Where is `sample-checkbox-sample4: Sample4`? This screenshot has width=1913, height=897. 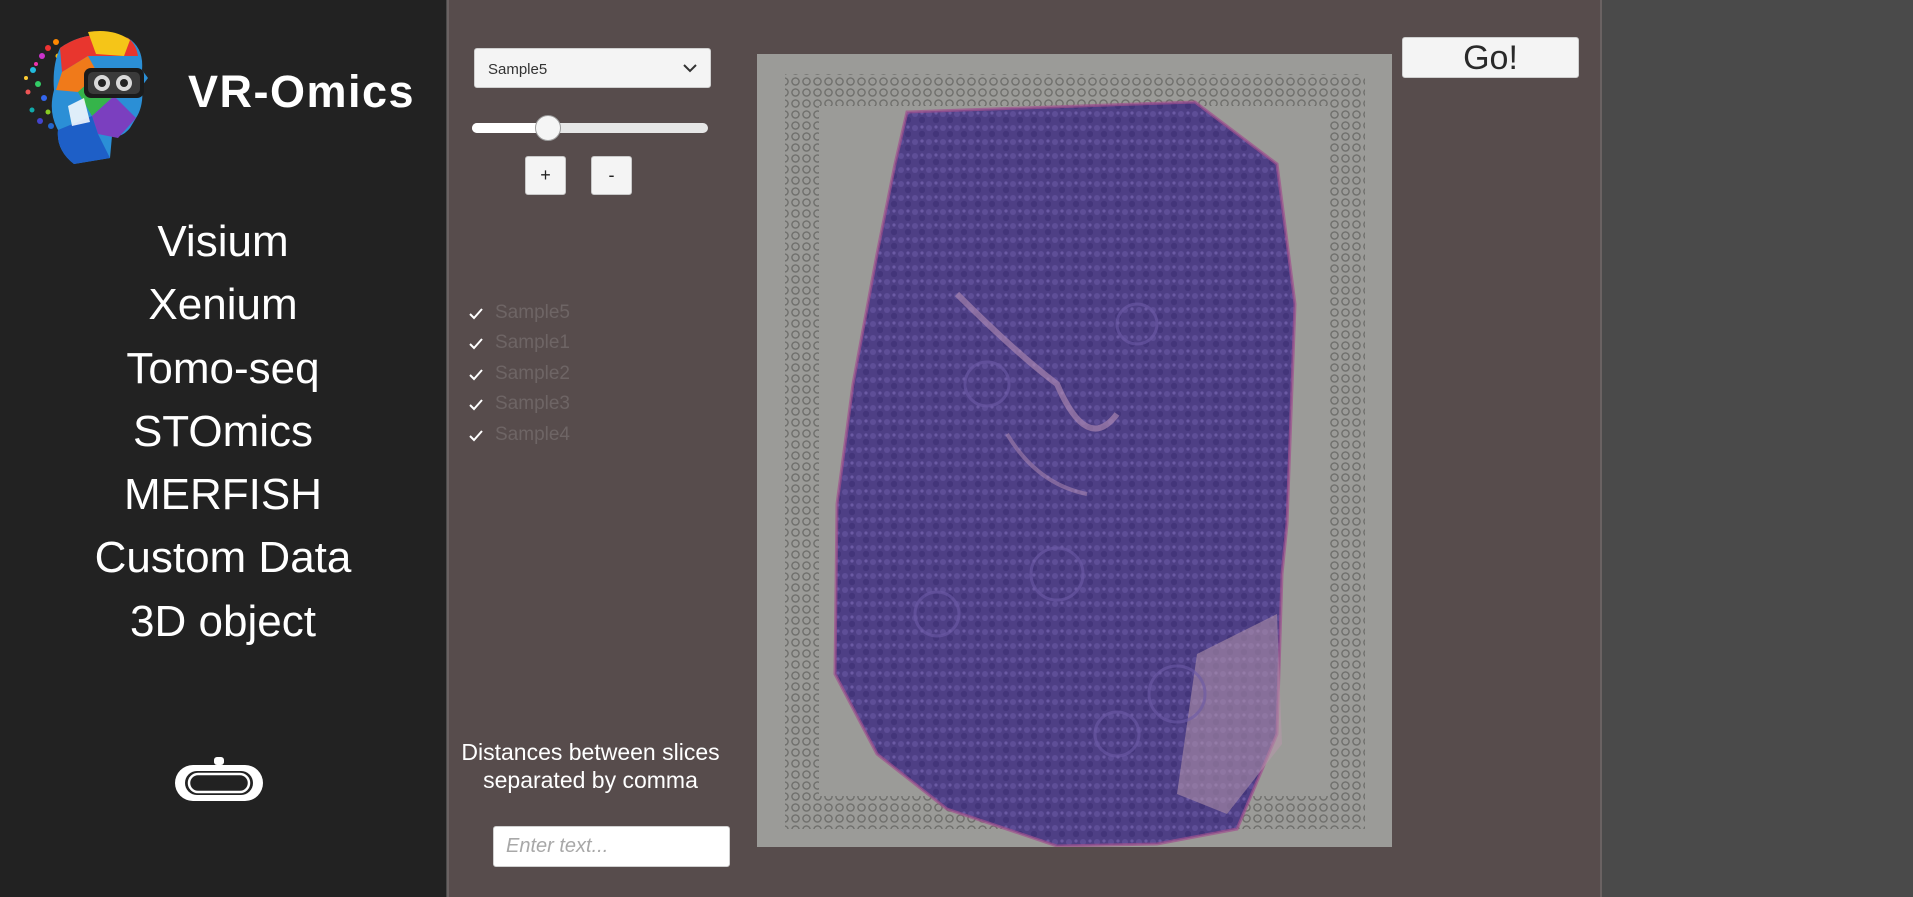
sample-checkbox-sample4: Sample4 is located at coordinates (541, 437).